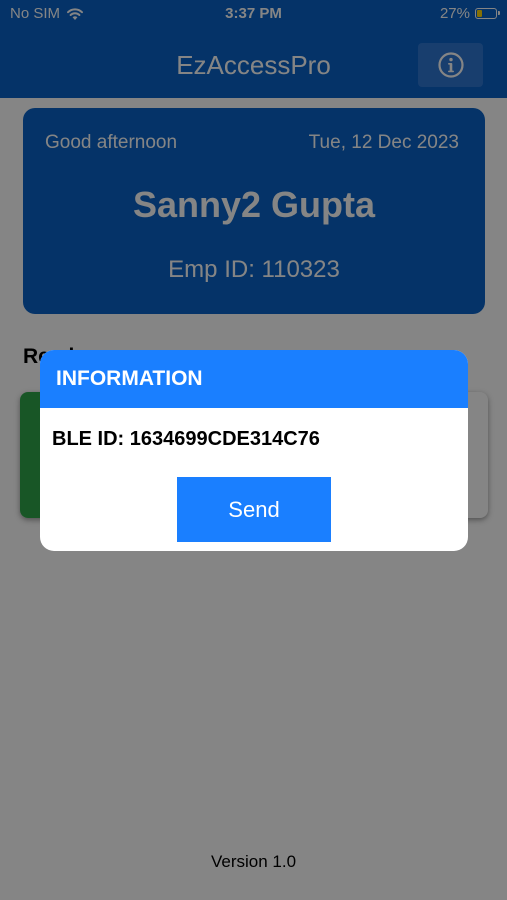 Image resolution: width=507 pixels, height=900 pixels. I want to click on send-button: Send, so click(254, 509).